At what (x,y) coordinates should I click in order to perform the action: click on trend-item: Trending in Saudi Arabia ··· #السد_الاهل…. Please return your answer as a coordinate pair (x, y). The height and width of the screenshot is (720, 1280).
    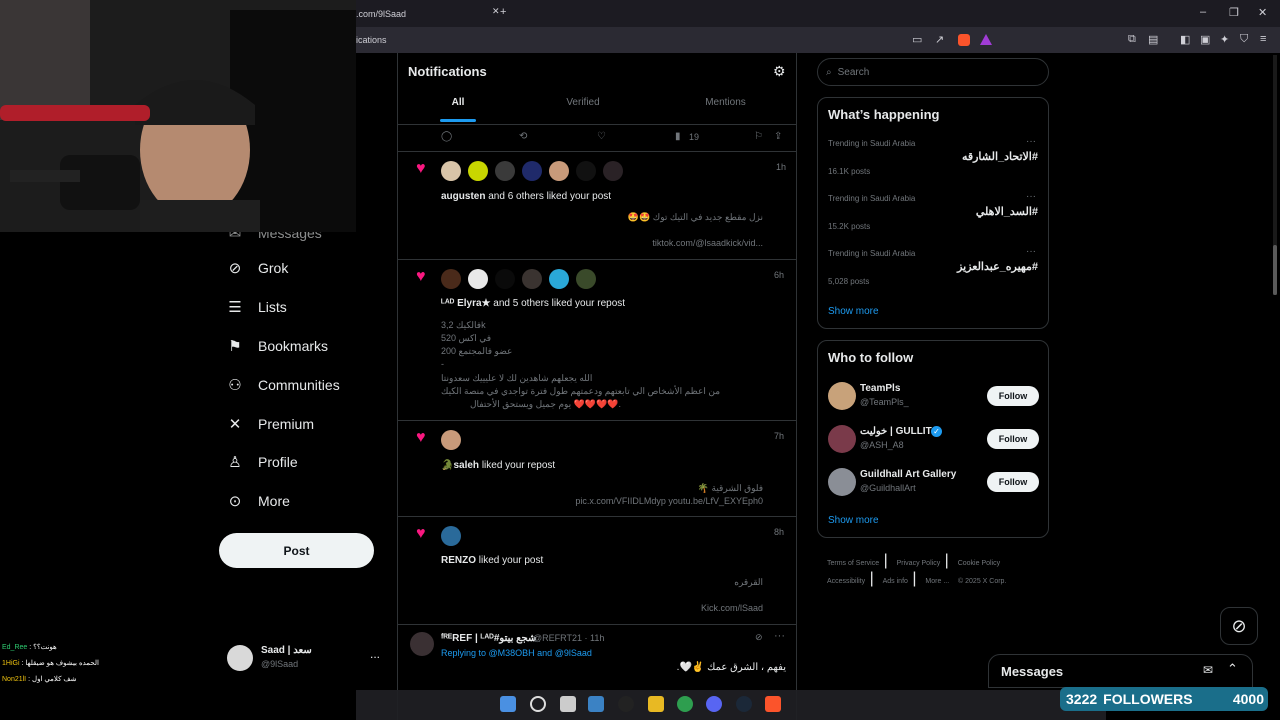
    Looking at the image, I should click on (933, 218).